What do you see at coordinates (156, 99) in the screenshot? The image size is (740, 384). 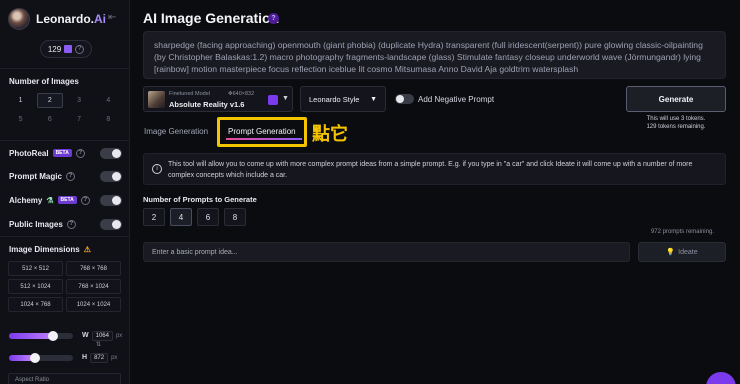 I see `model-thumbnail` at bounding box center [156, 99].